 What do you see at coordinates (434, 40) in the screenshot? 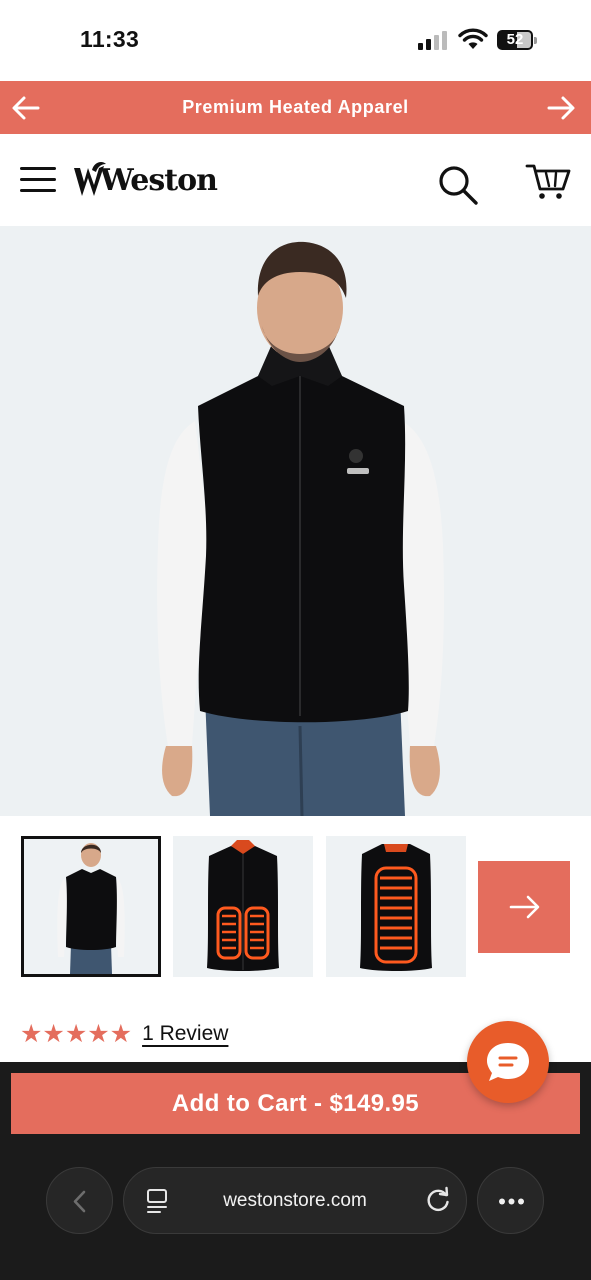
I see `signal-icon` at bounding box center [434, 40].